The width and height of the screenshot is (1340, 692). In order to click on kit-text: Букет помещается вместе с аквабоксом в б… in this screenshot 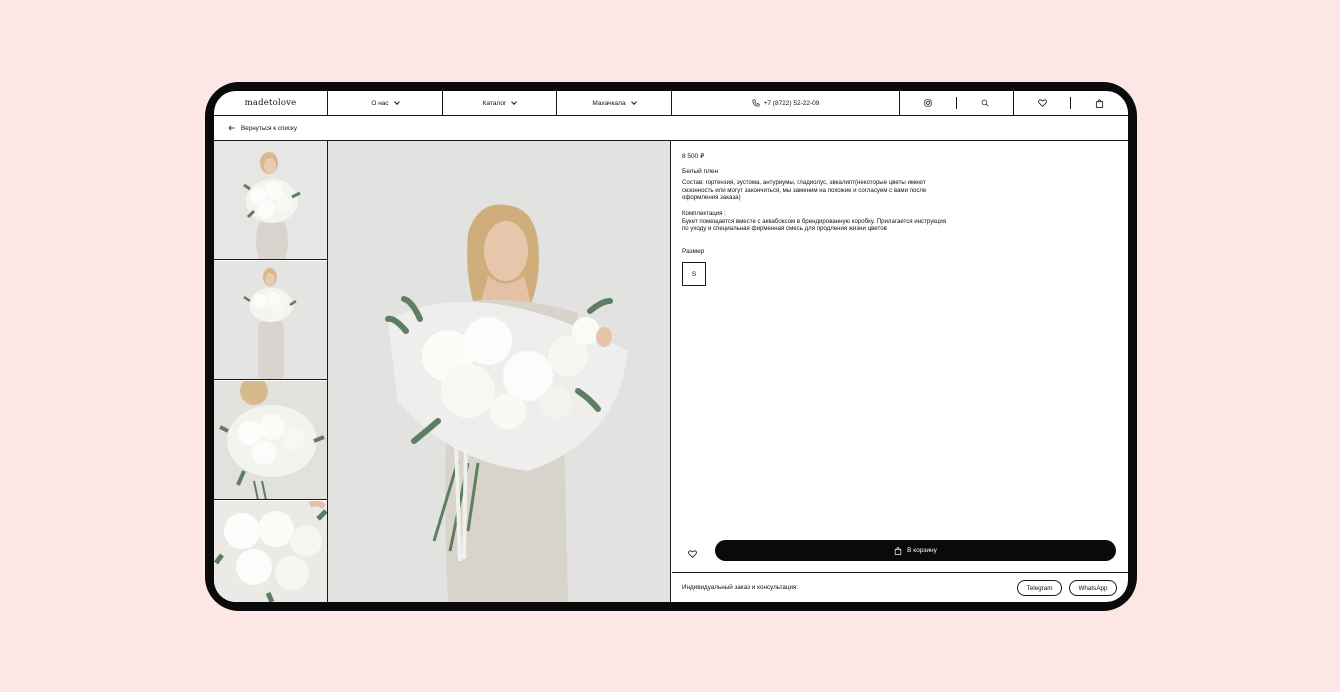, I will do `click(814, 225)`.